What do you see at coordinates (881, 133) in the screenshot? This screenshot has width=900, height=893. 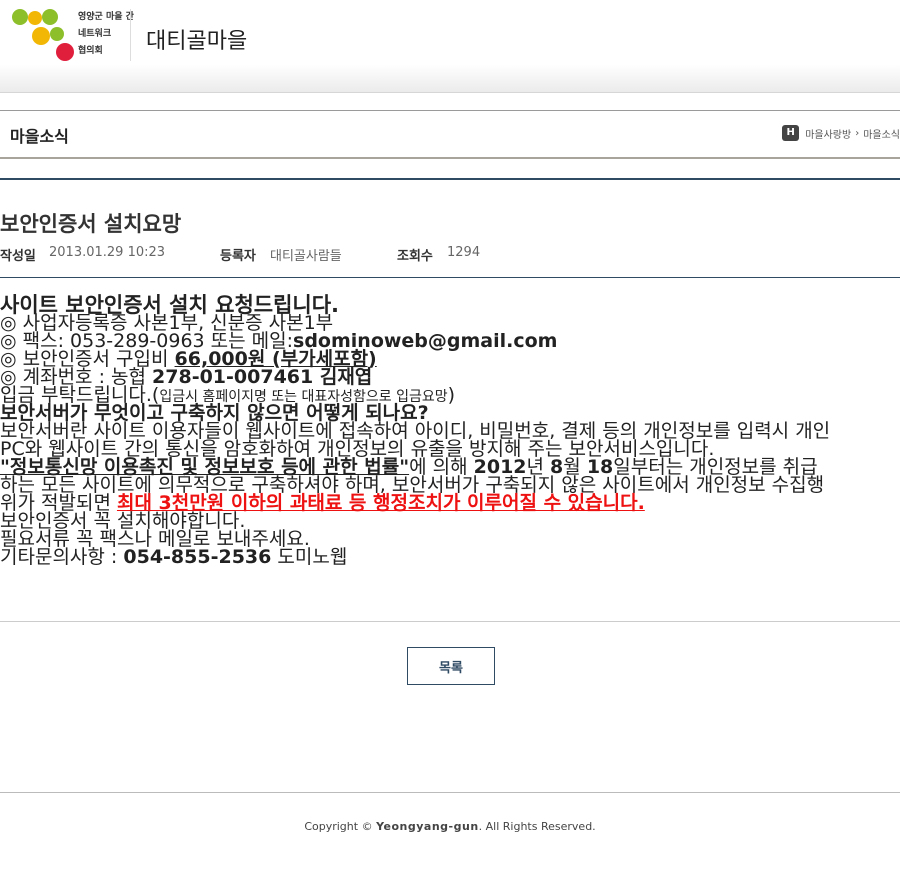 I see `breadcrumb-item-current: 마을소식` at bounding box center [881, 133].